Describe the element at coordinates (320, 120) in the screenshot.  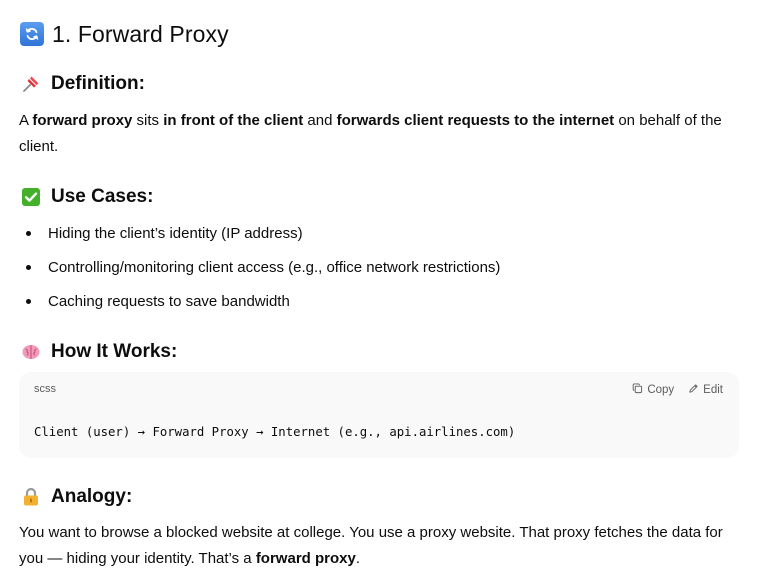
I see `definition-text: and` at that location.